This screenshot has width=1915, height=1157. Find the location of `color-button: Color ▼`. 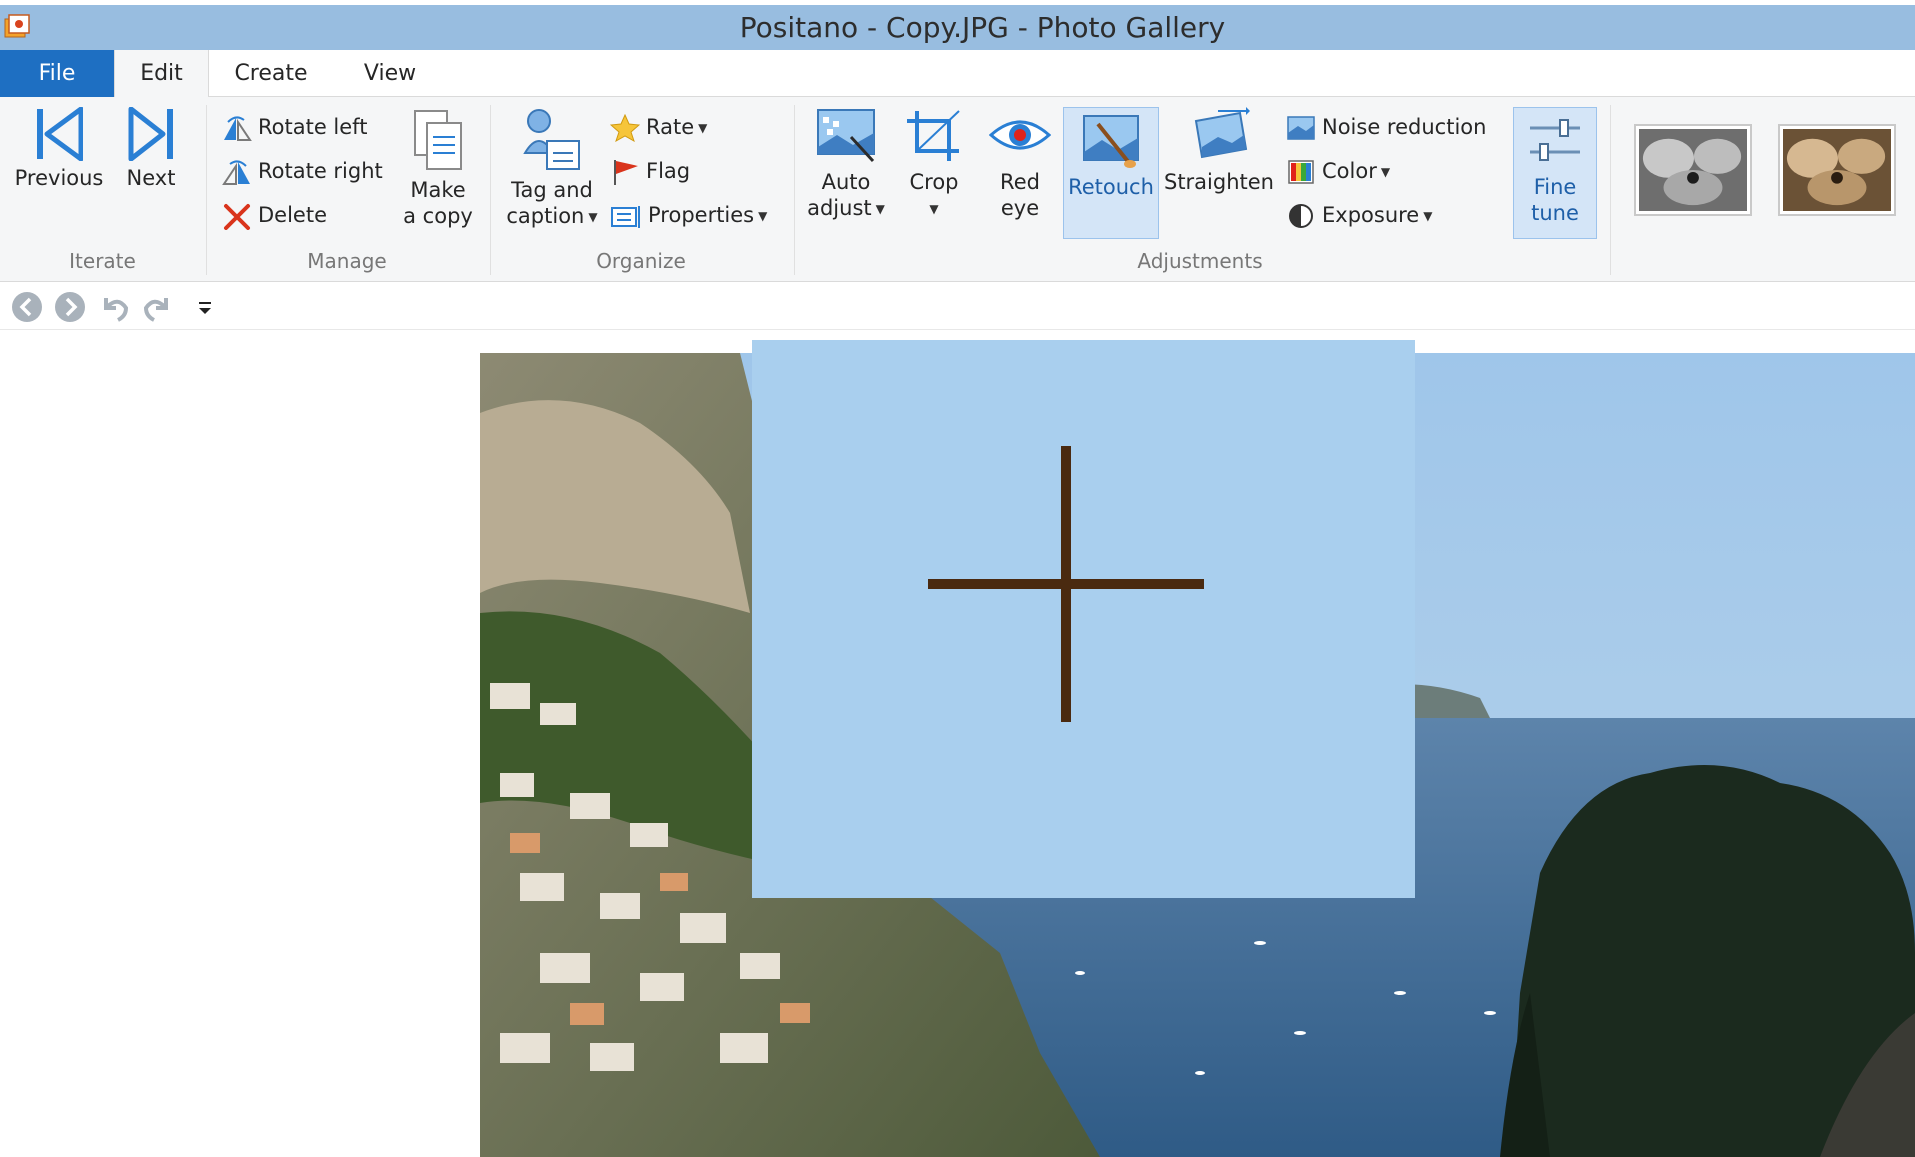

color-button: Color ▼ is located at coordinates (1338, 171).